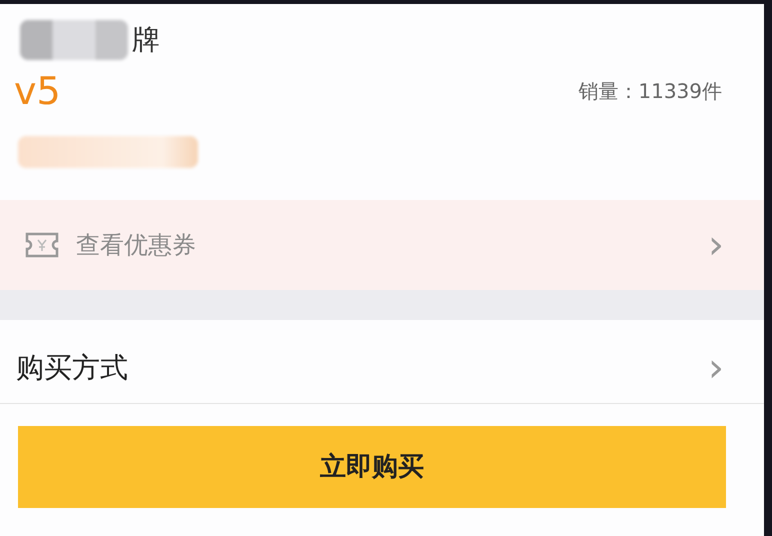 Image resolution: width=772 pixels, height=536 pixels. What do you see at coordinates (650, 91) in the screenshot?
I see `sales-count: 销量：11339件` at bounding box center [650, 91].